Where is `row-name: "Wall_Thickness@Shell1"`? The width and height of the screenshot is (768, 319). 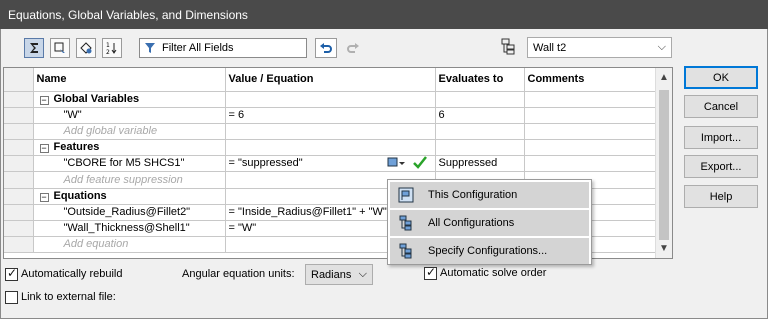
row-name: "Wall_Thickness@Shell1" is located at coordinates (129, 229).